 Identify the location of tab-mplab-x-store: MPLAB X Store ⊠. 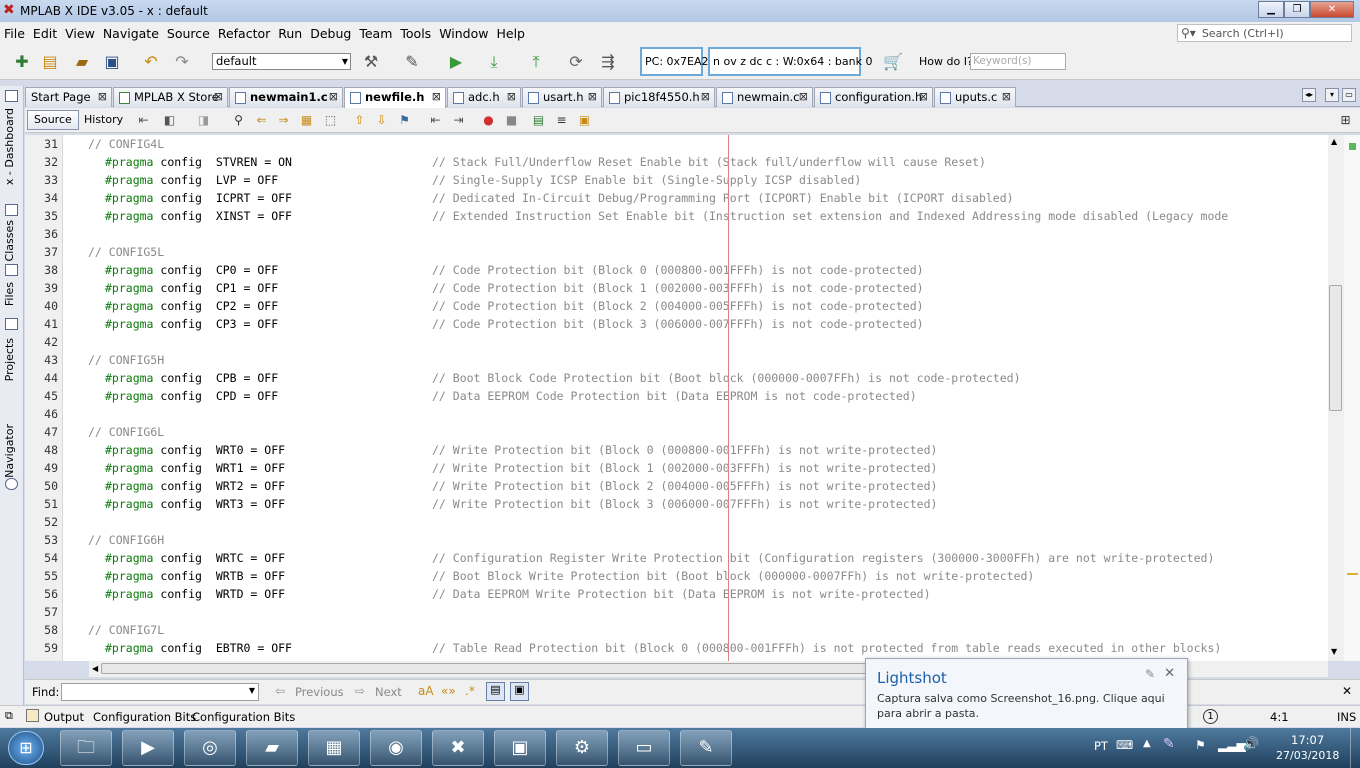
(170, 97).